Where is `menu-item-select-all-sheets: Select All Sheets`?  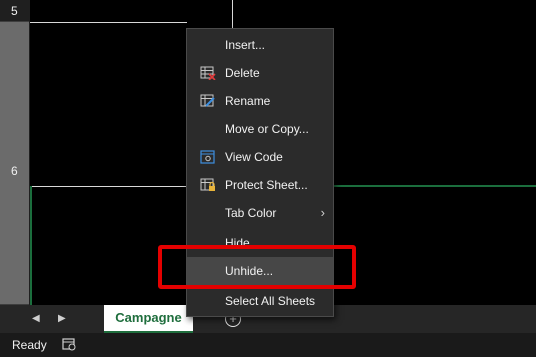 menu-item-select-all-sheets: Select All Sheets is located at coordinates (260, 301).